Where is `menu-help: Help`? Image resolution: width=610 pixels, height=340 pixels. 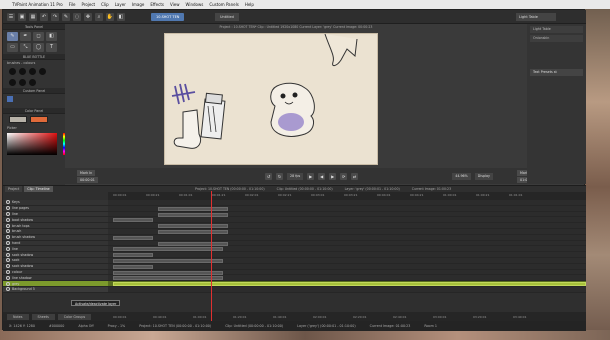
menu-help: Help is located at coordinates (249, 4).